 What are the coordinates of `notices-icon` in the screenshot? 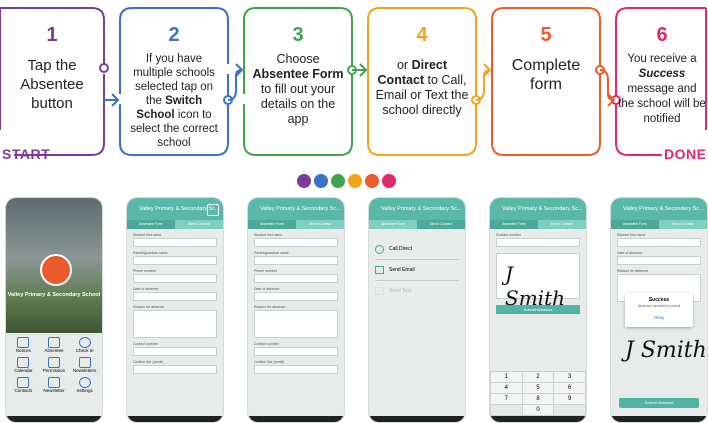 It's located at (23, 342).